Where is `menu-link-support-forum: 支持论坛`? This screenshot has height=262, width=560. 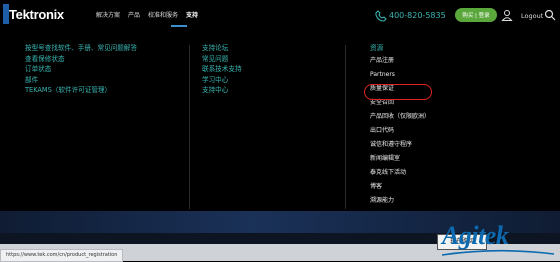 menu-link-support-forum: 支持论坛 is located at coordinates (222, 48).